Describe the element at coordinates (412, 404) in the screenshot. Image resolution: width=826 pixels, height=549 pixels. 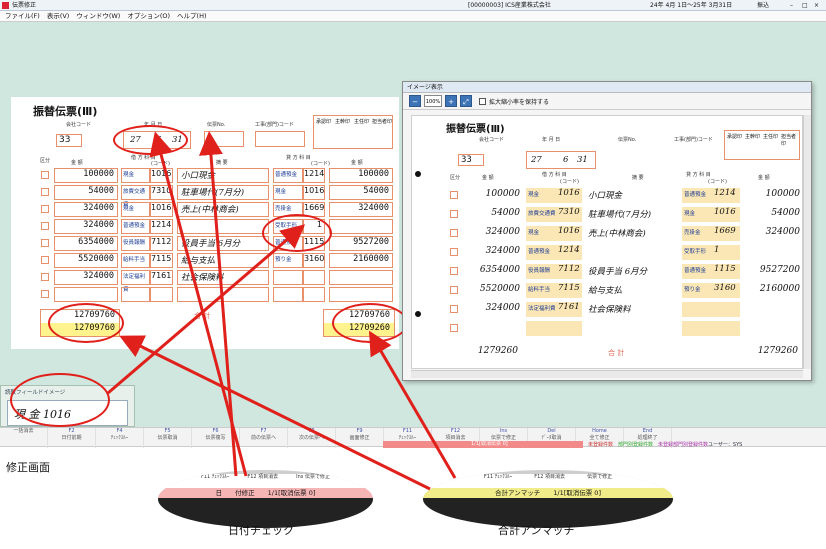
I see `arrow-total-right` at that location.